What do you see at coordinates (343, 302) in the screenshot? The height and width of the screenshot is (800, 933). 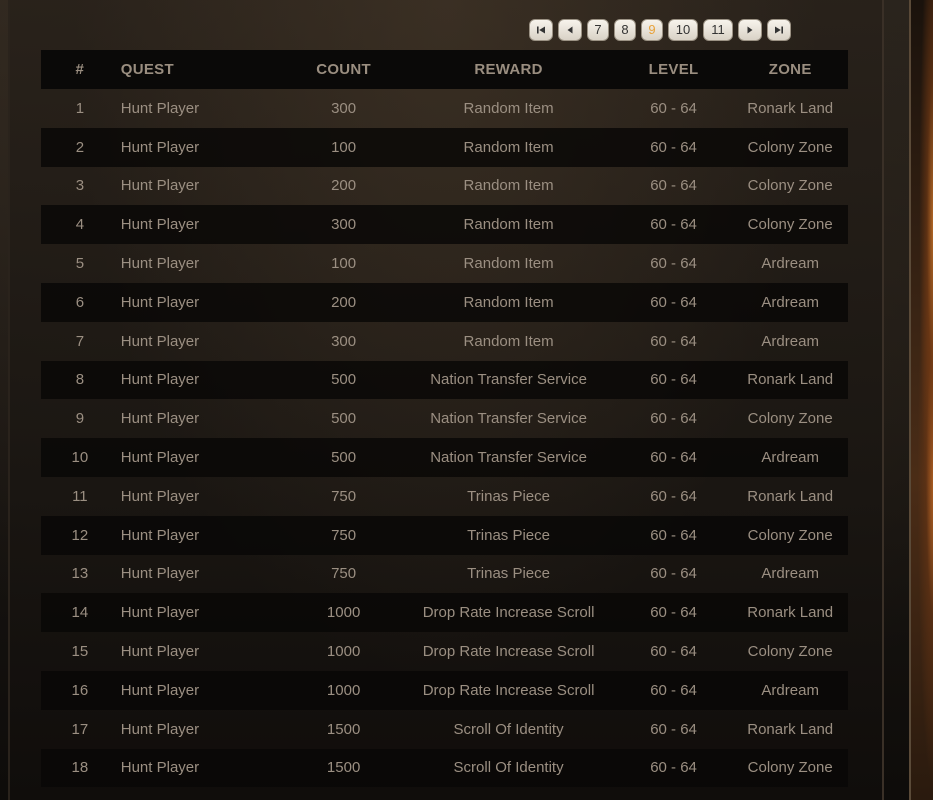 I see `cell-count: 200` at bounding box center [343, 302].